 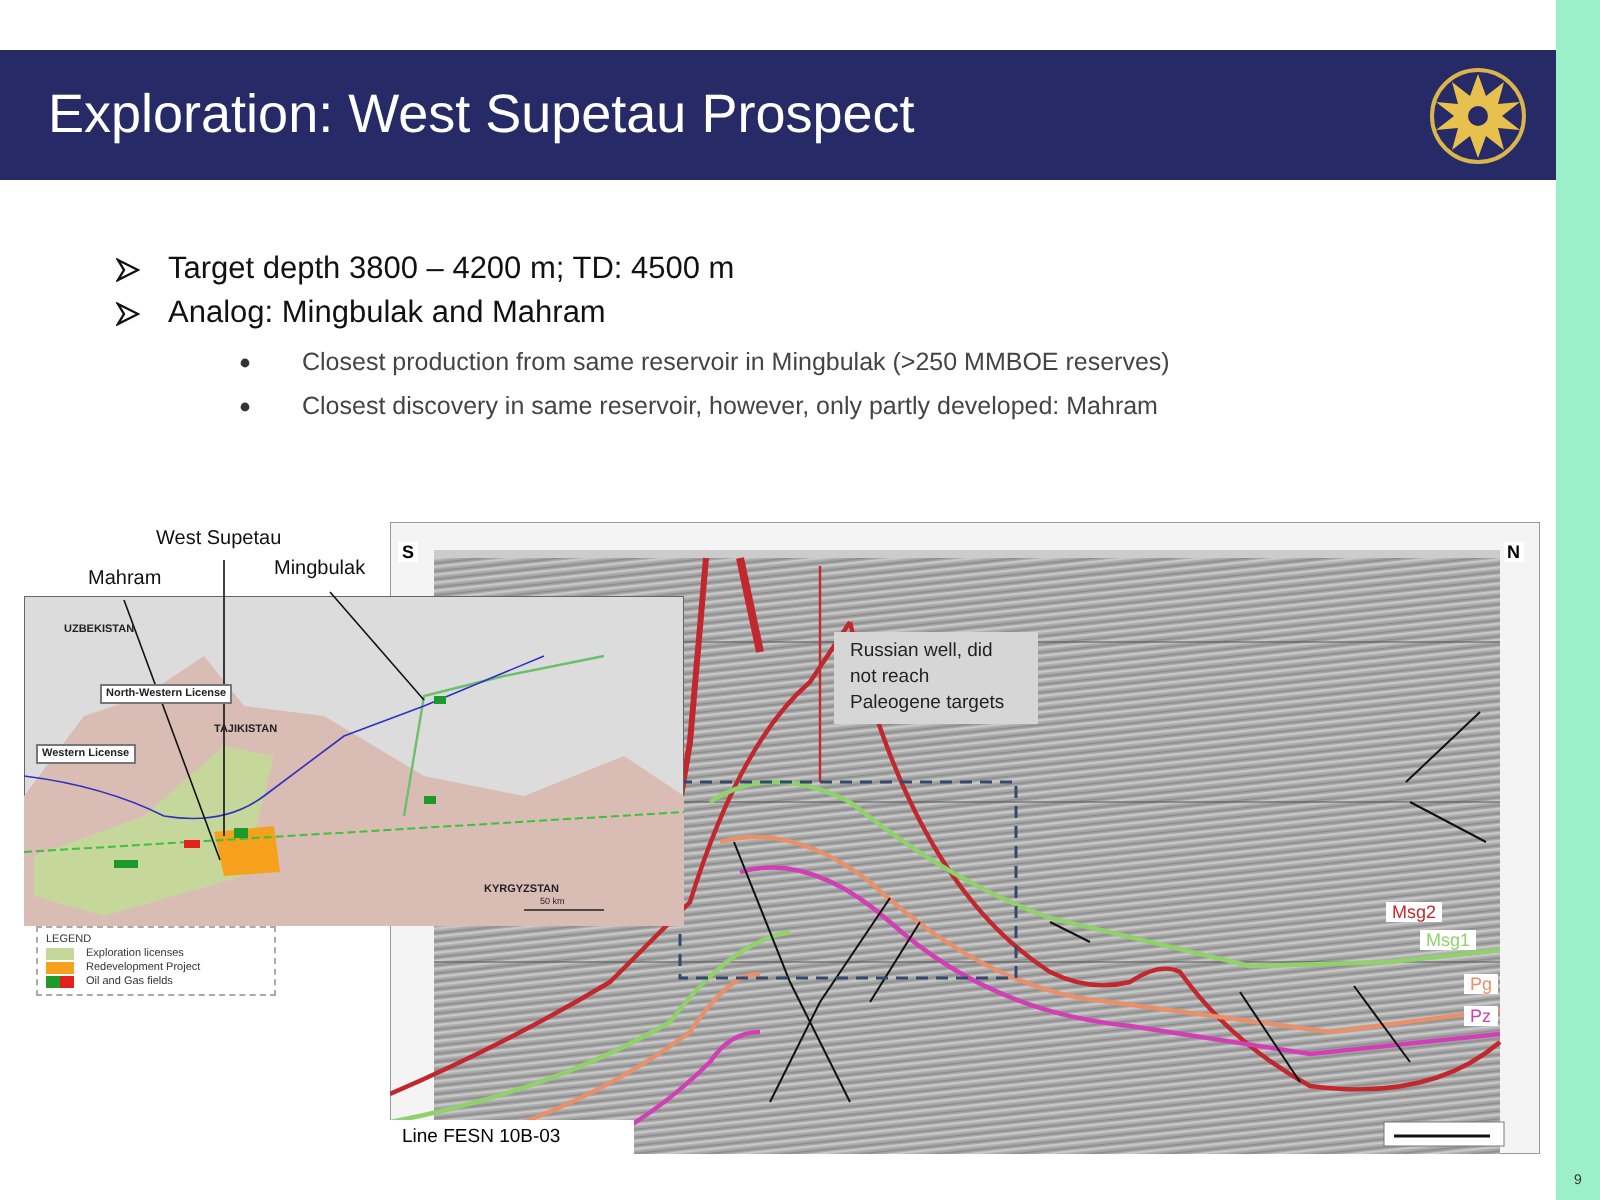 What do you see at coordinates (451, 270) in the screenshot?
I see `bullet-text: Target depth 3800 – 4200 m; TD: 4500 m` at bounding box center [451, 270].